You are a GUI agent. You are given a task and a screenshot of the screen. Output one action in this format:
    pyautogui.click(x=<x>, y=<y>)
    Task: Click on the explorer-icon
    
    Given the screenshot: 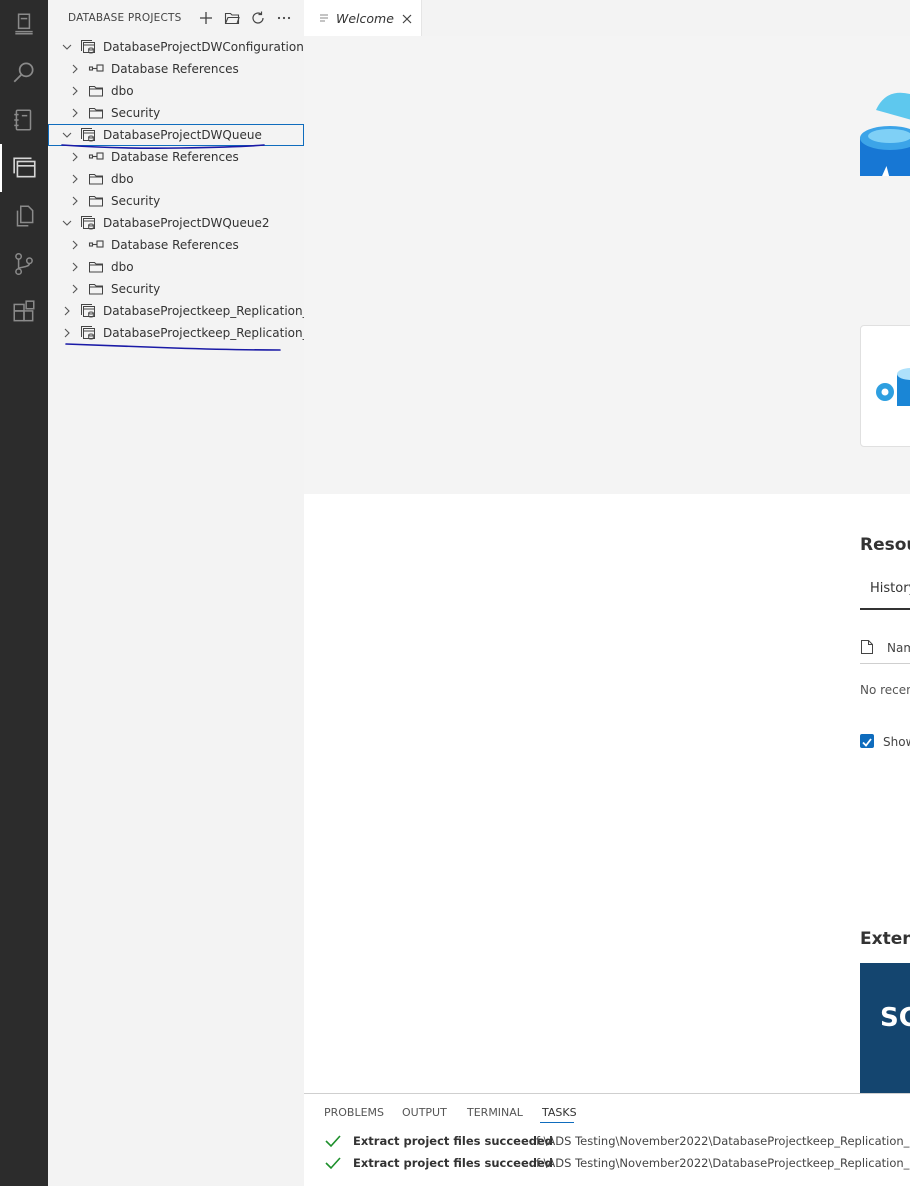 What is the action you would take?
    pyautogui.click(x=24, y=216)
    